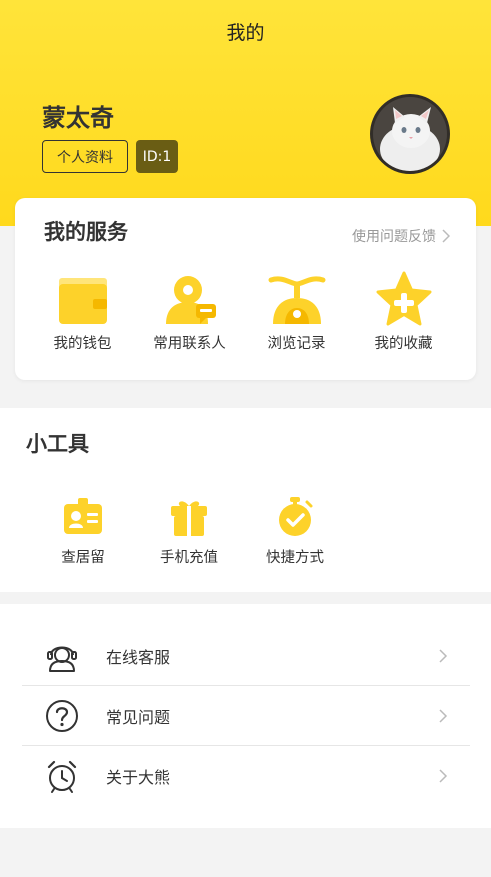  I want to click on menu-item-faq: 常见问题, so click(246, 716).